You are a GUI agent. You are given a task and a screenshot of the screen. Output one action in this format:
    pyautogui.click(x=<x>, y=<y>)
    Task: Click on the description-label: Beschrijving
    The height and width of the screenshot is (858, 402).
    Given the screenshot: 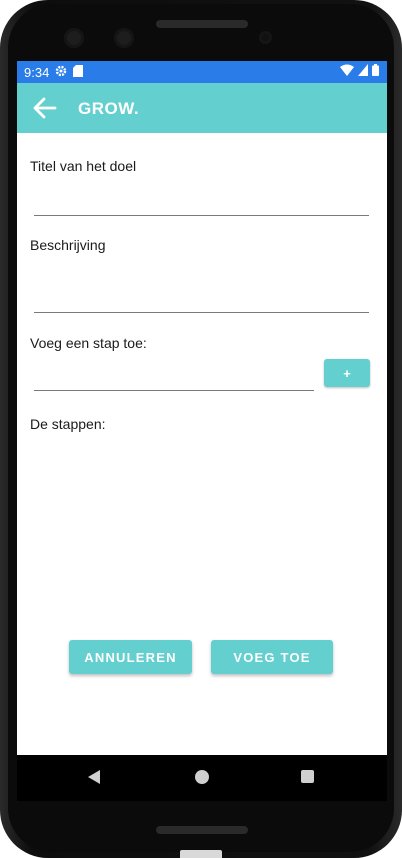 What is the action you would take?
    pyautogui.click(x=68, y=245)
    